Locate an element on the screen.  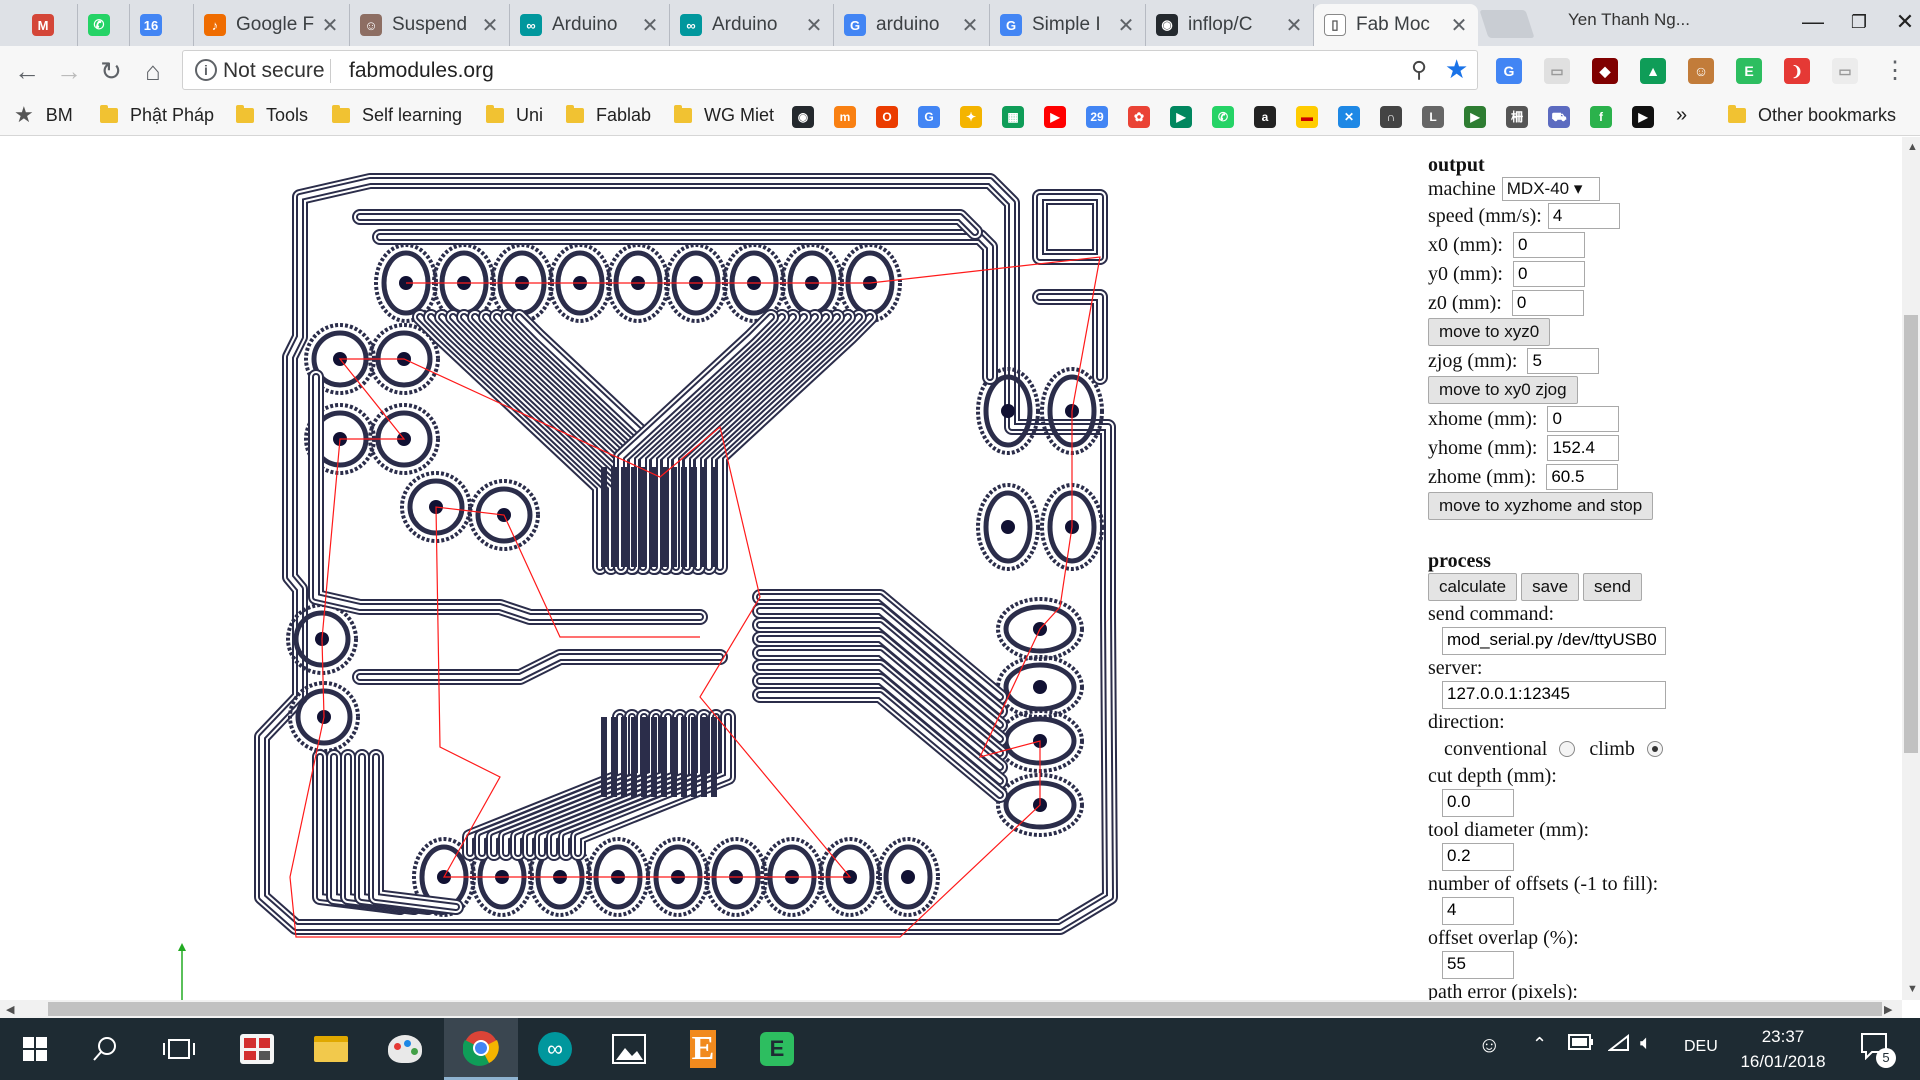
whatsapp-icon: ✆ is located at coordinates (1223, 117).